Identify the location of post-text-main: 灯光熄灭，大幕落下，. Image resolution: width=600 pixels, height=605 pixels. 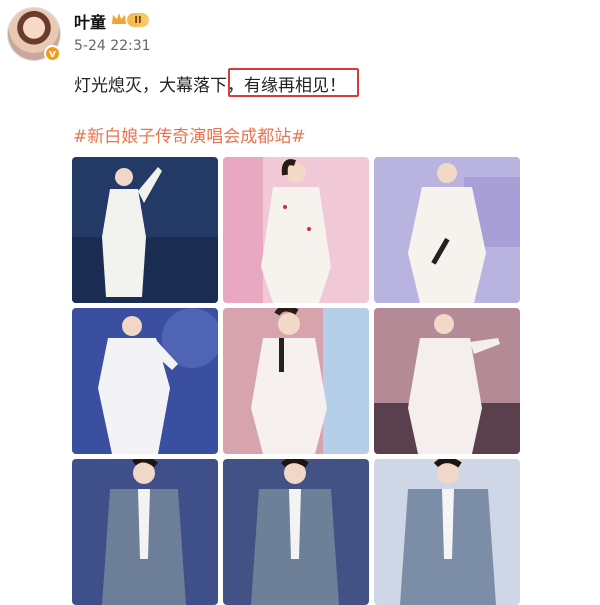
(159, 86).